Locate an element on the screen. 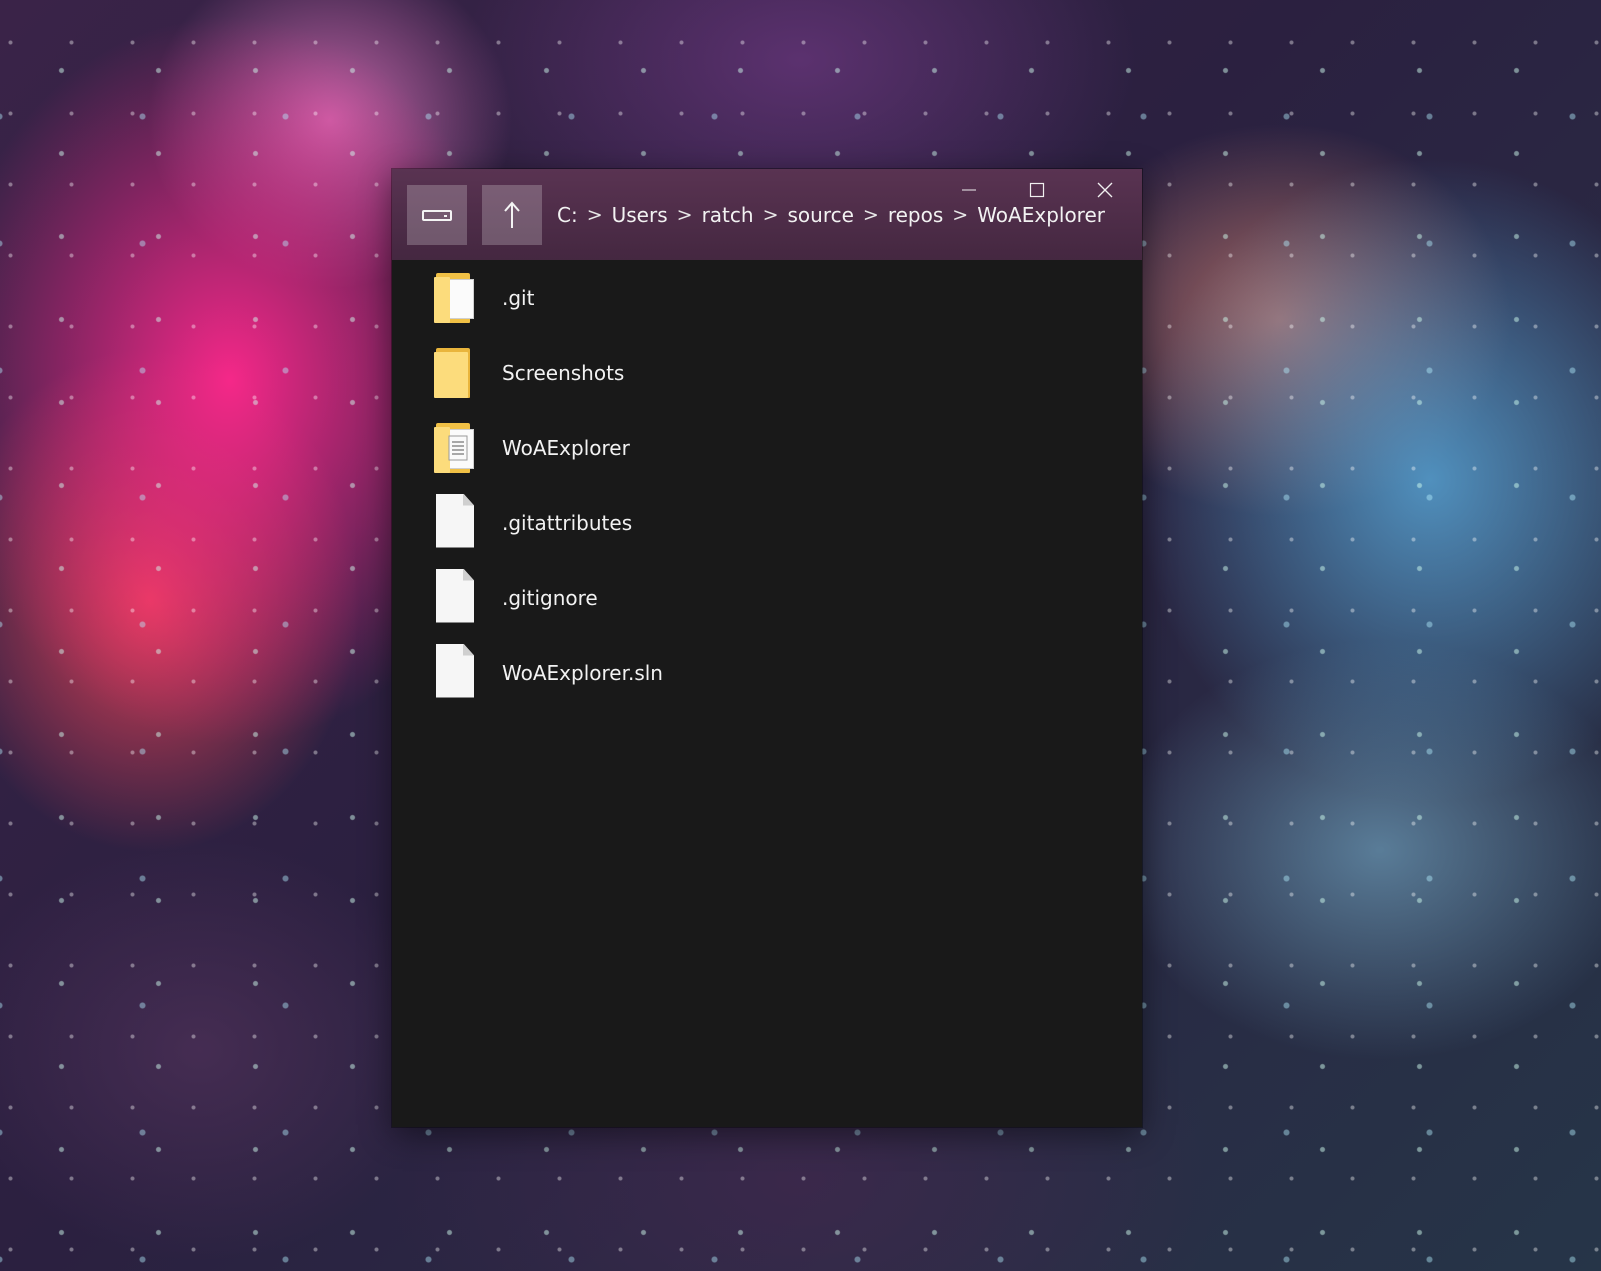 The height and width of the screenshot is (1271, 1601). breadcrumb-item-ratch: ratch is located at coordinates (728, 215).